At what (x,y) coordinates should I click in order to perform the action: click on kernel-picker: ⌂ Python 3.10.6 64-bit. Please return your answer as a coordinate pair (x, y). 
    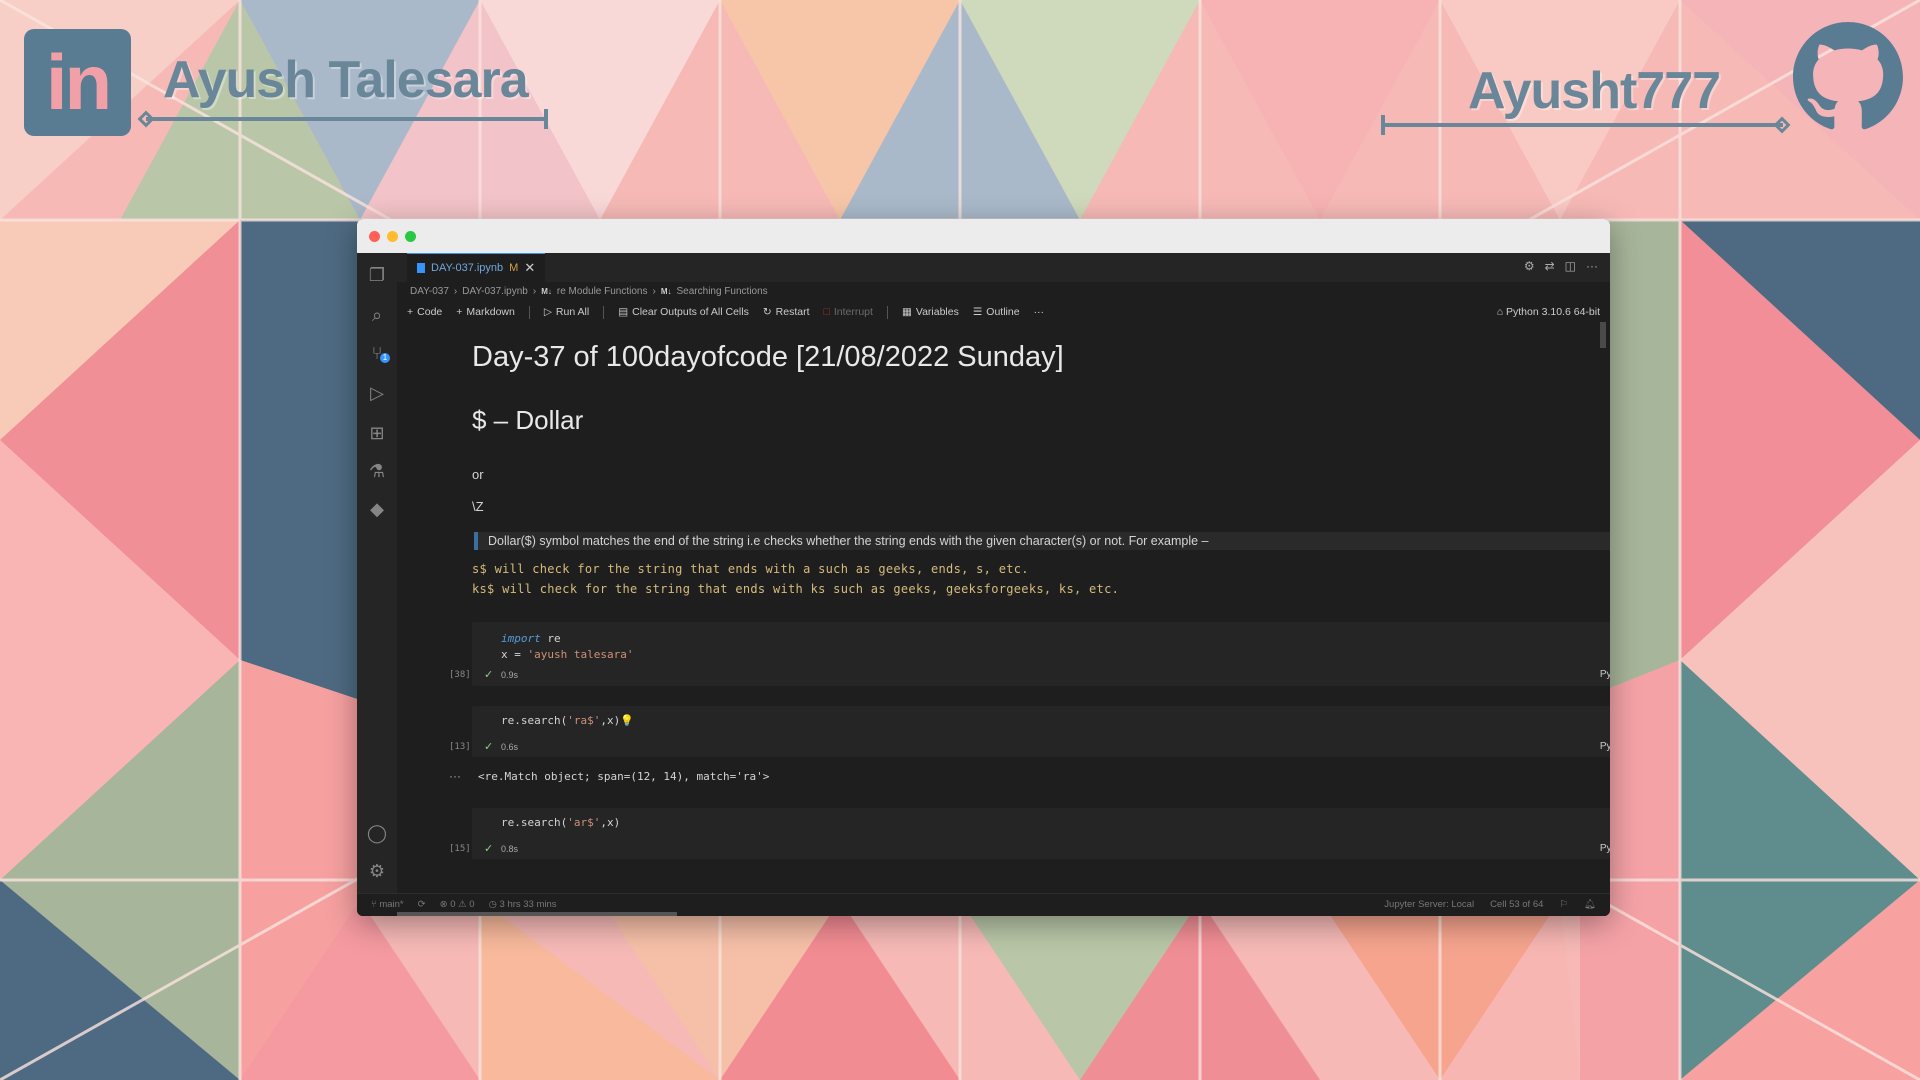
    Looking at the image, I should click on (1548, 312).